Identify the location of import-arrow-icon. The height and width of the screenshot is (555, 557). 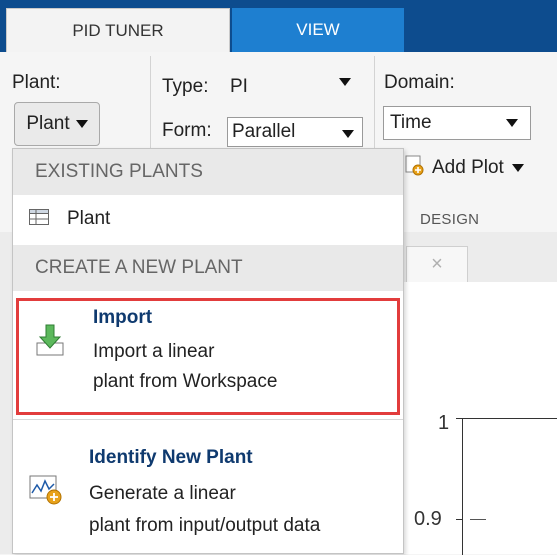
(50, 342).